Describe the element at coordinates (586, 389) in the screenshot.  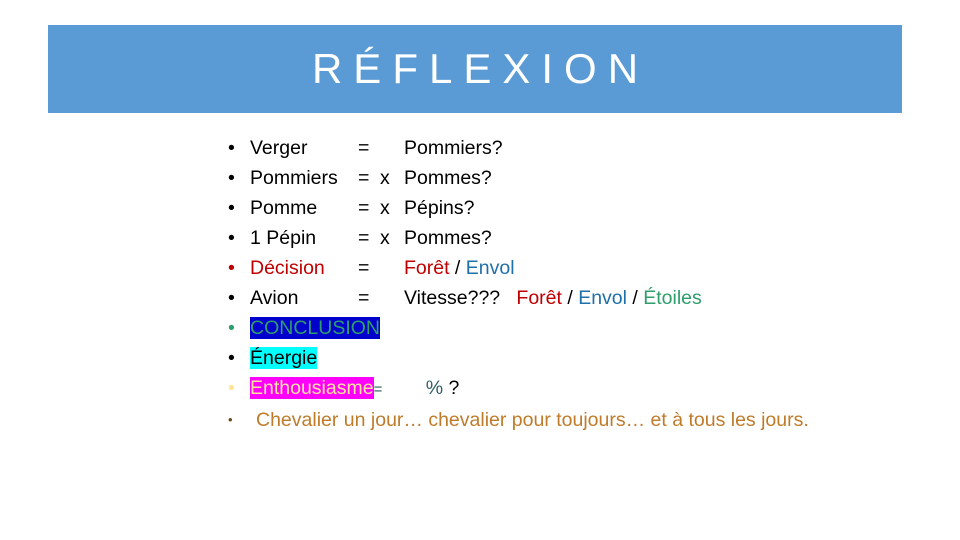
I see `list-item-content: Enthousiasme= % ?` at that location.